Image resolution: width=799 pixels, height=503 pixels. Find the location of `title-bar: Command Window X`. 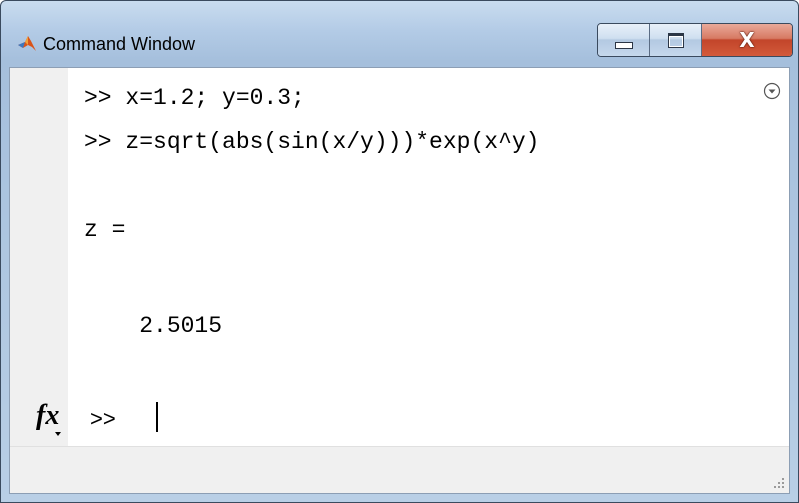

title-bar: Command Window X is located at coordinates (399, 32).